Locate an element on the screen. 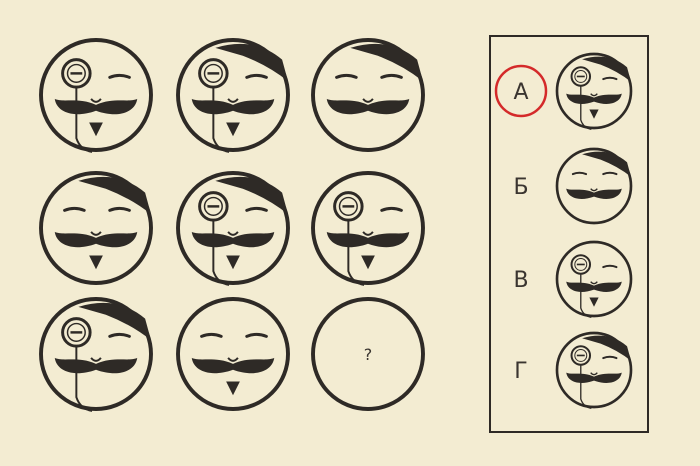  answer-option-label: Г is located at coordinates (520, 371).